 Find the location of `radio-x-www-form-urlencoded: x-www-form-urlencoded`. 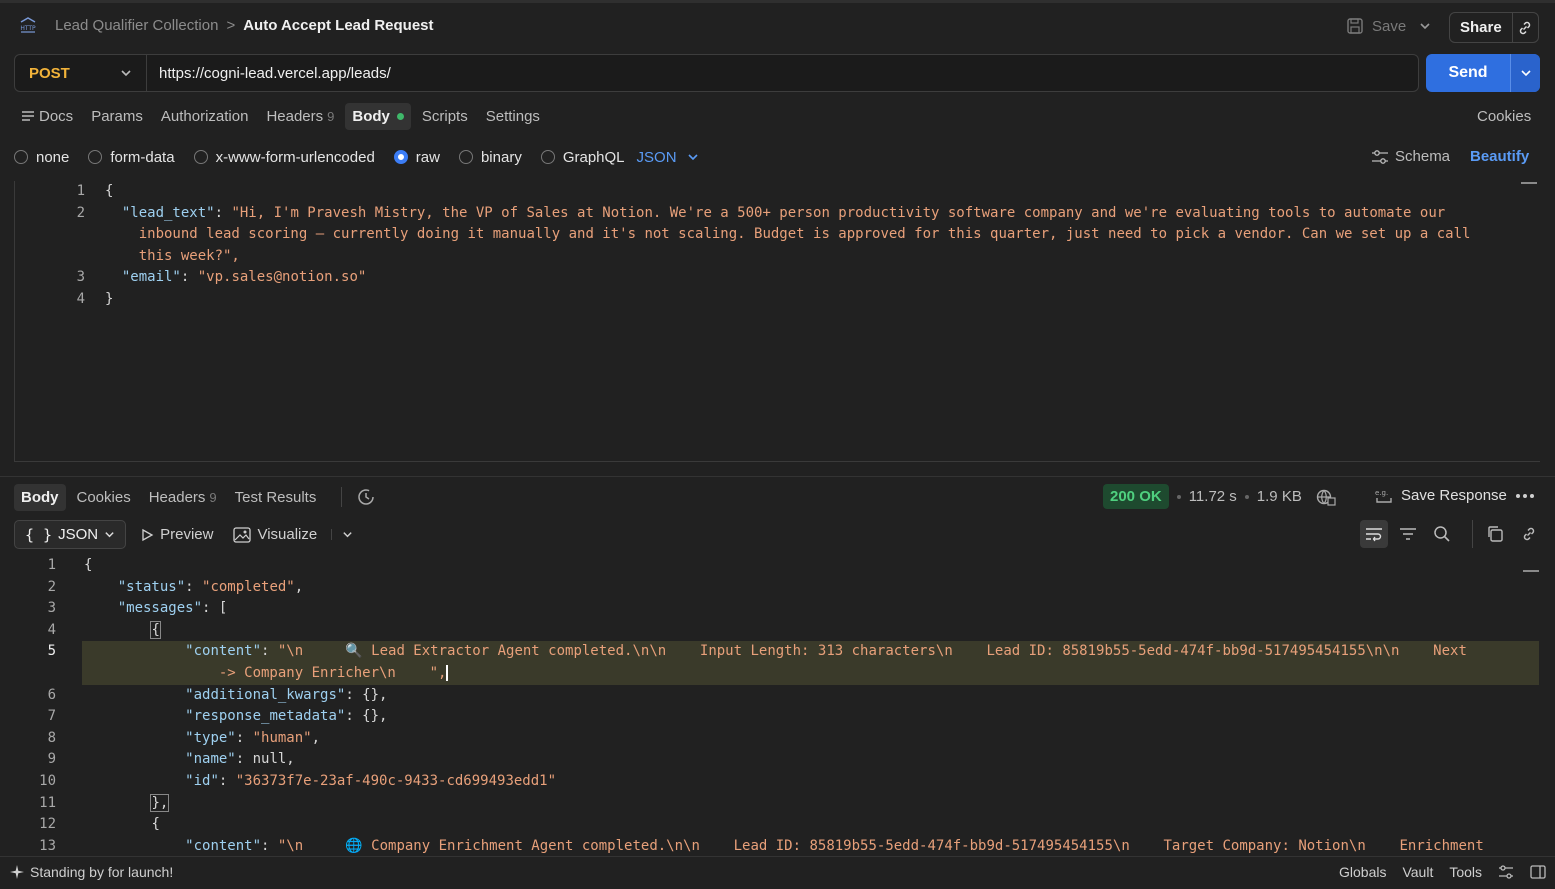

radio-x-www-form-urlencoded: x-www-form-urlencoded is located at coordinates (284, 157).